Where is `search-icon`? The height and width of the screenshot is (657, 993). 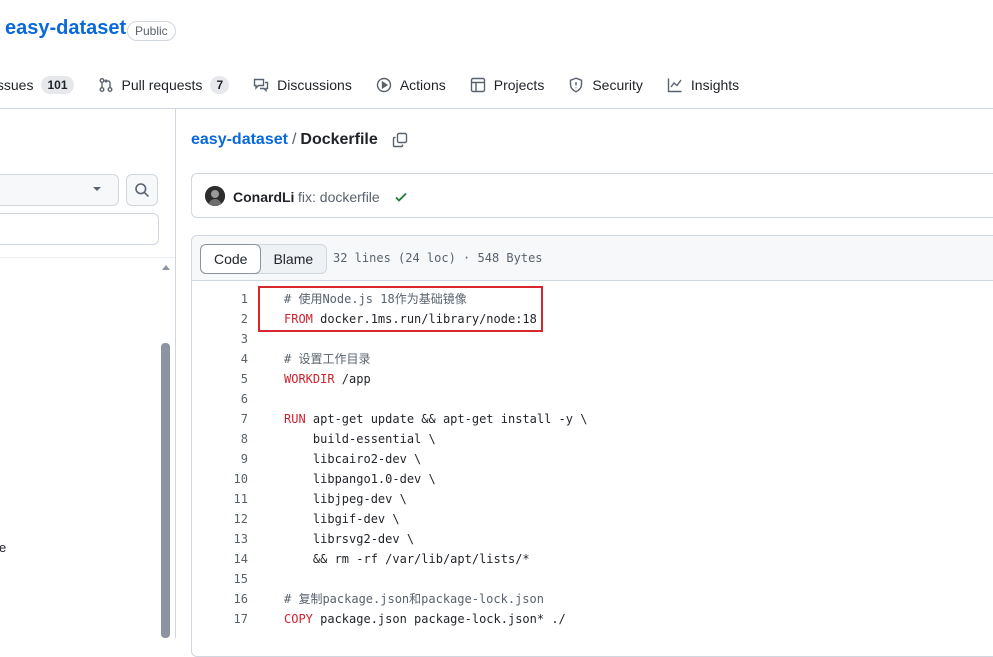
search-icon is located at coordinates (142, 190).